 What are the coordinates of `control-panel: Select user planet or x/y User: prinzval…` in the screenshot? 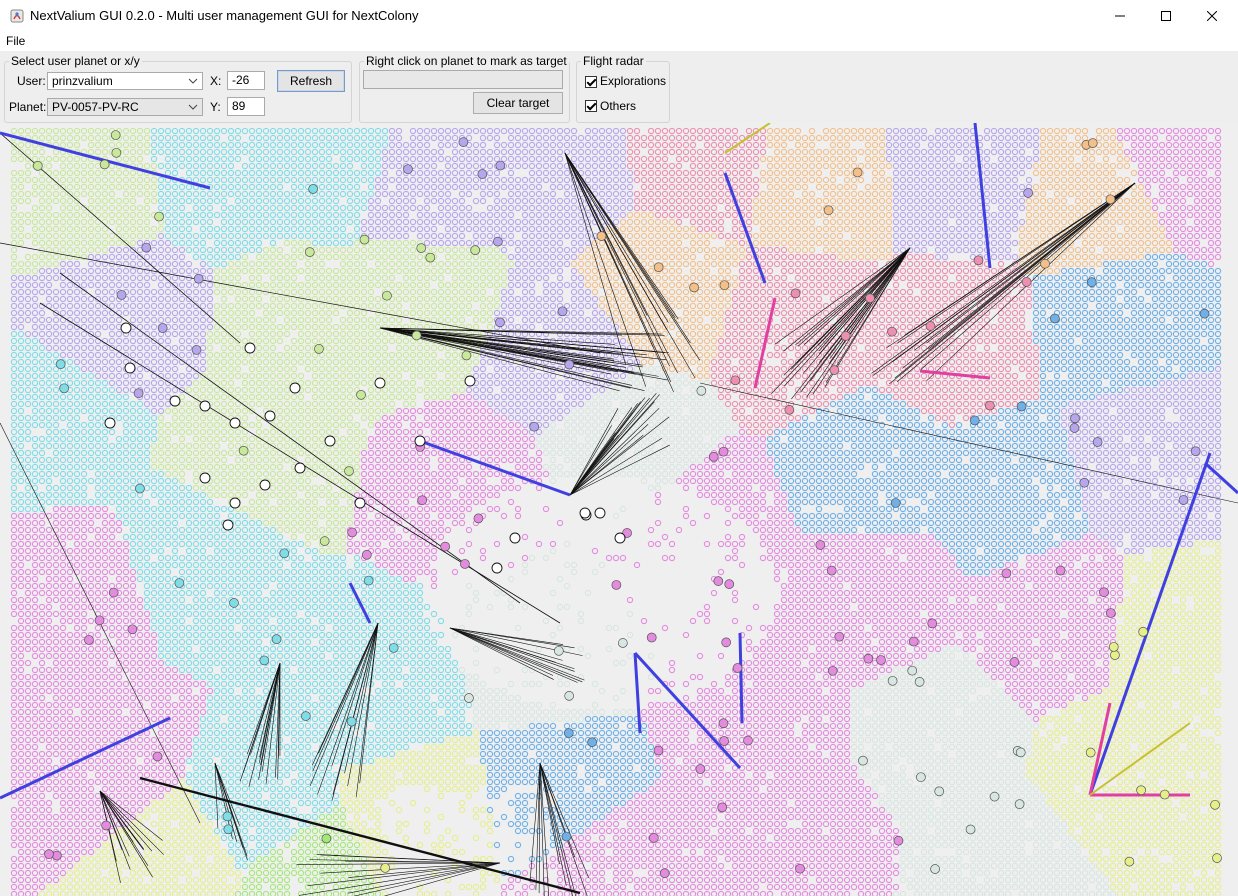 It's located at (619, 87).